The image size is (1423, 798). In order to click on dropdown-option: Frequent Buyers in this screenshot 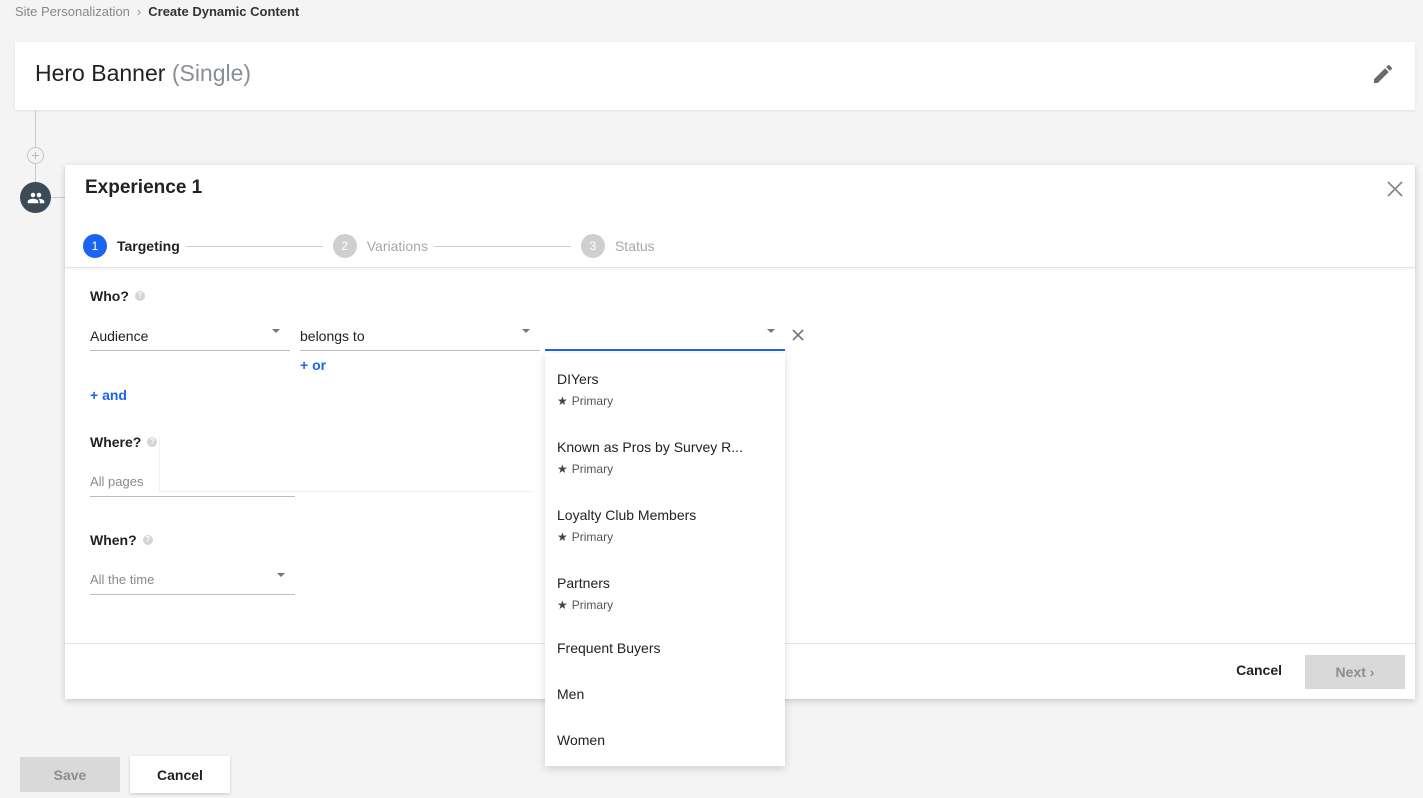, I will do `click(665, 648)`.